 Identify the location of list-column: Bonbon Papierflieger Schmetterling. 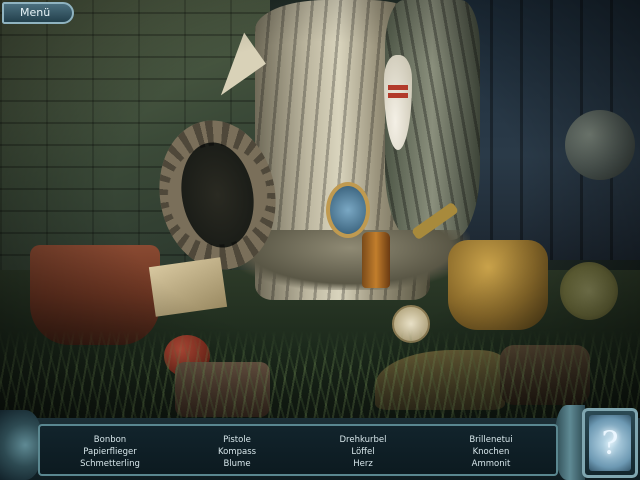
(110, 452).